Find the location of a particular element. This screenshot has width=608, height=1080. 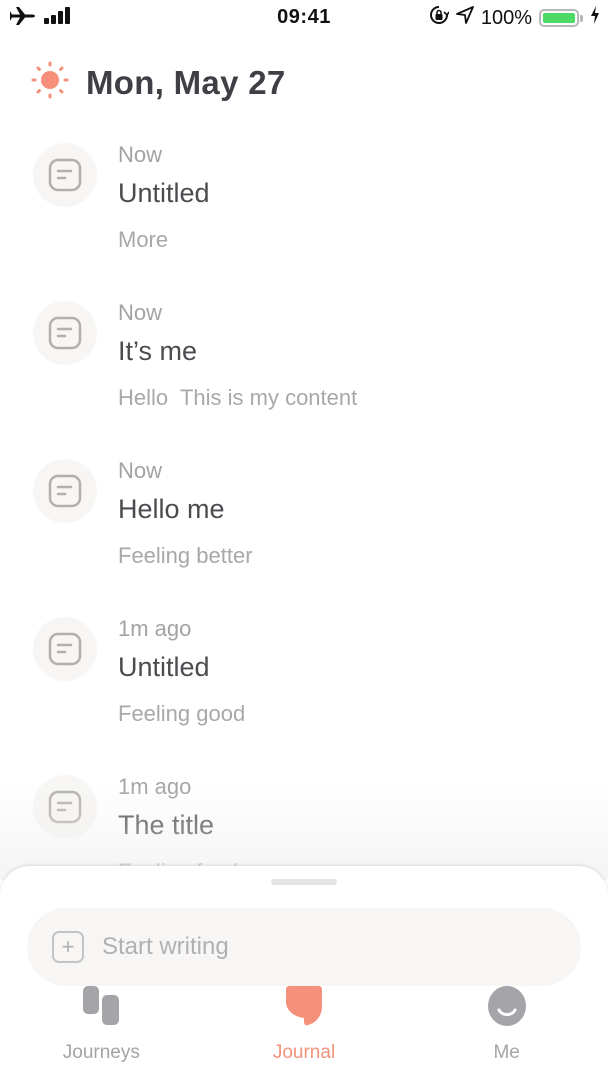

plus-square-icon: + is located at coordinates (68, 947).